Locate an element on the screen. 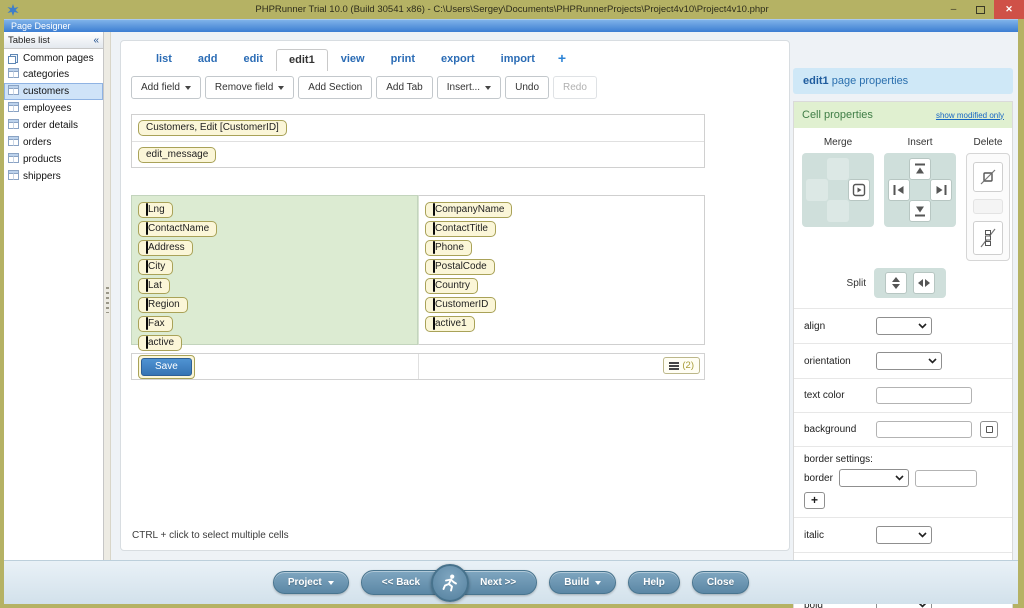 The width and height of the screenshot is (1024, 608). field-chip: City is located at coordinates (156, 267).